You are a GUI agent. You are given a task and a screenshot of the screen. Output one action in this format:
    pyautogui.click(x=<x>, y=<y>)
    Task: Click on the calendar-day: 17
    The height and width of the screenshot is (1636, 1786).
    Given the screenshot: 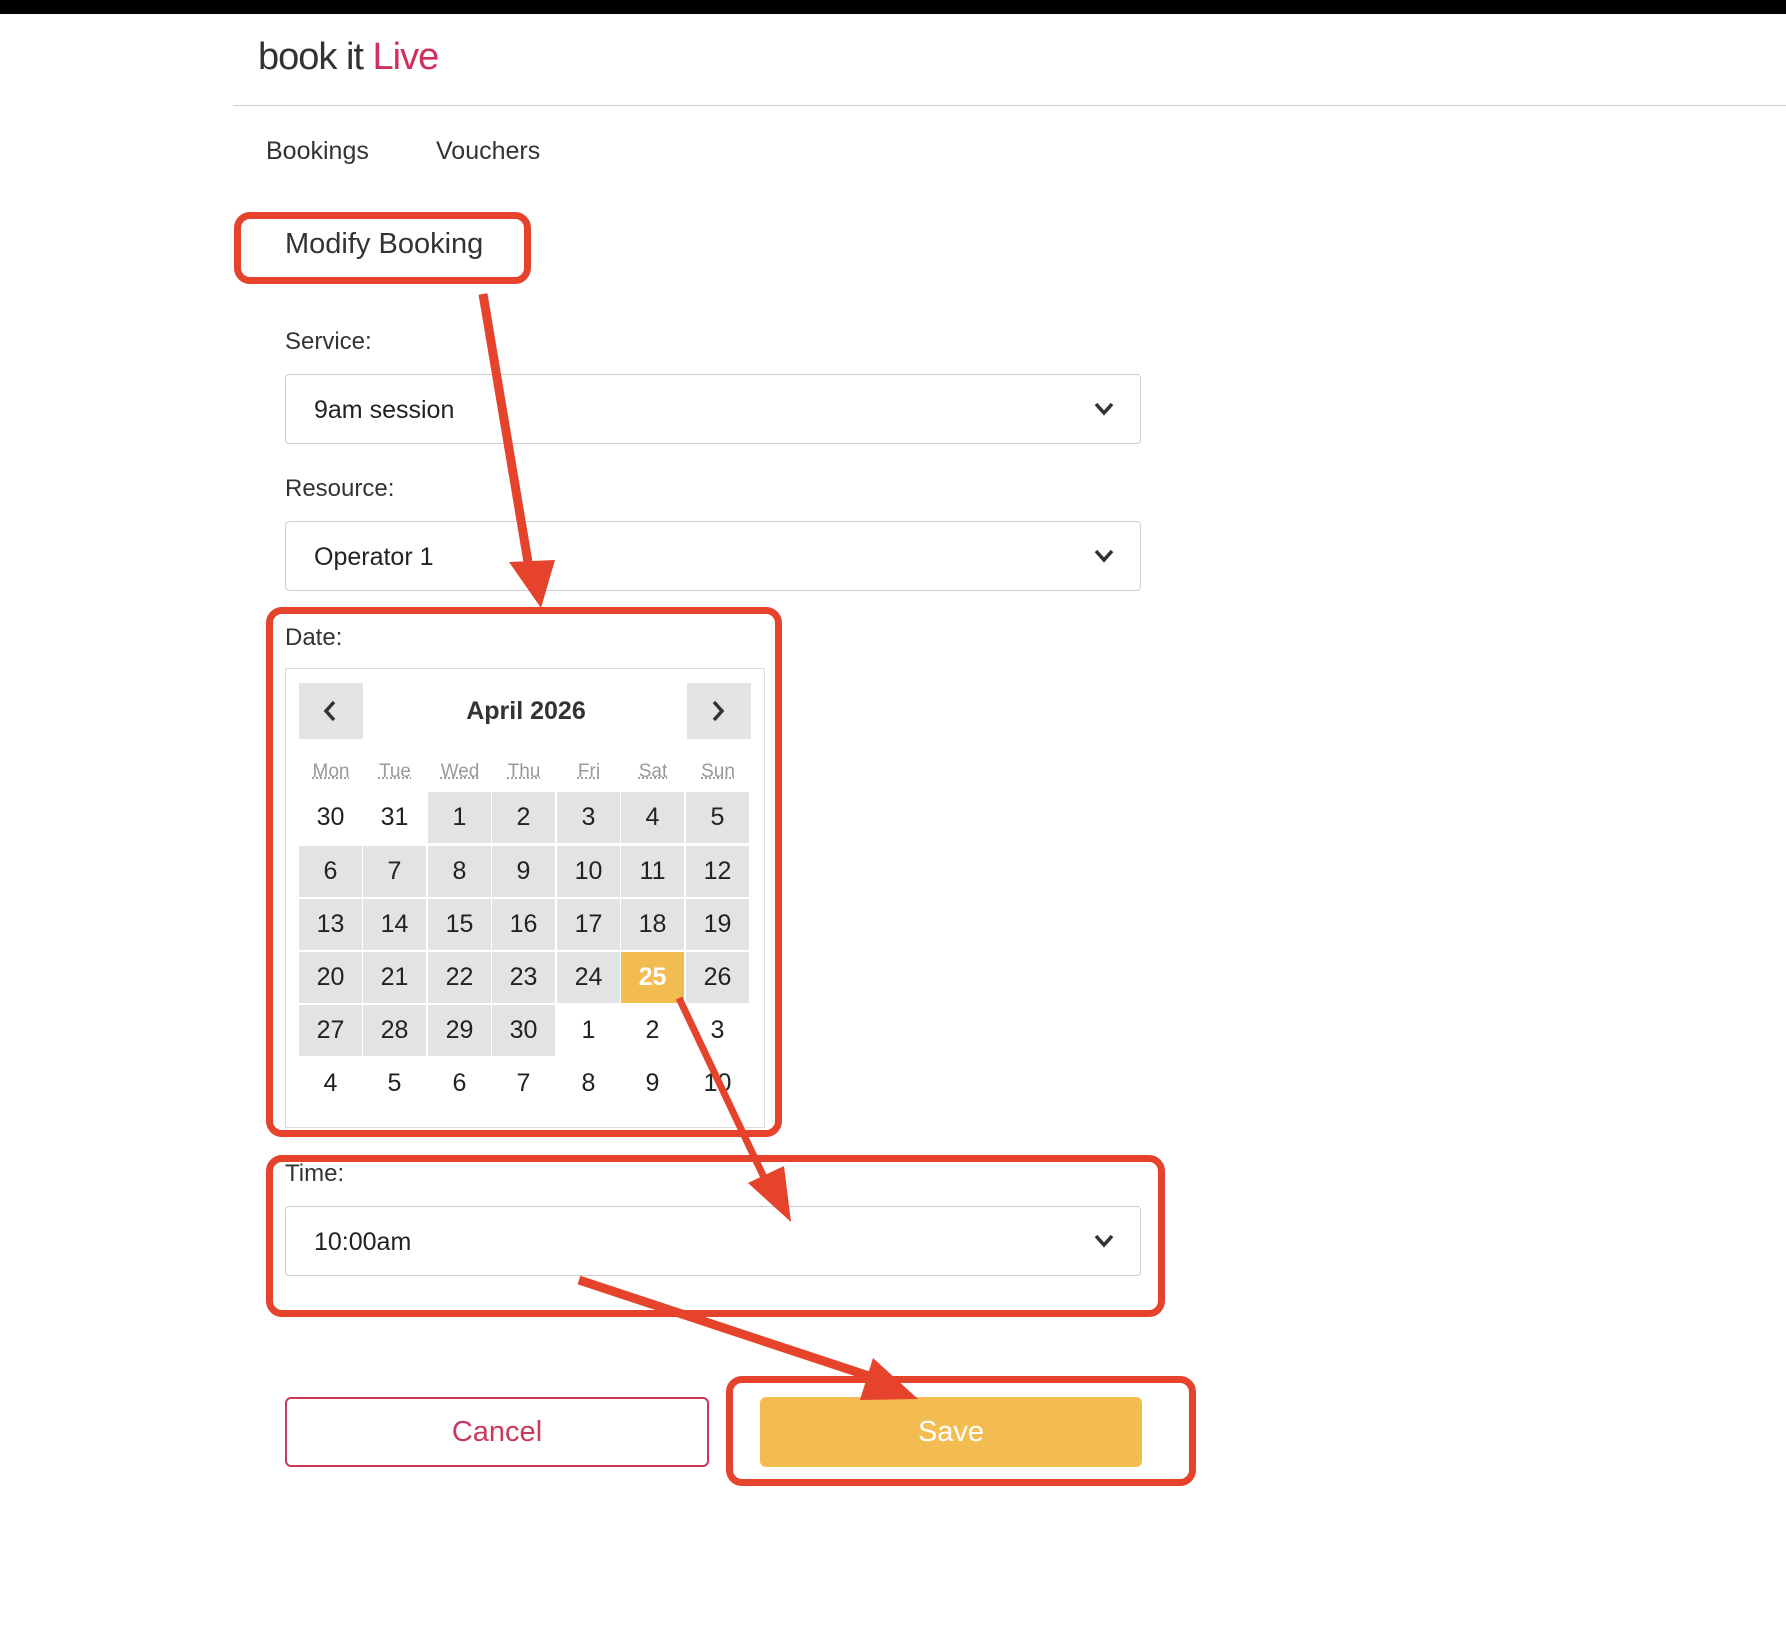 What is the action you would take?
    pyautogui.click(x=588, y=924)
    